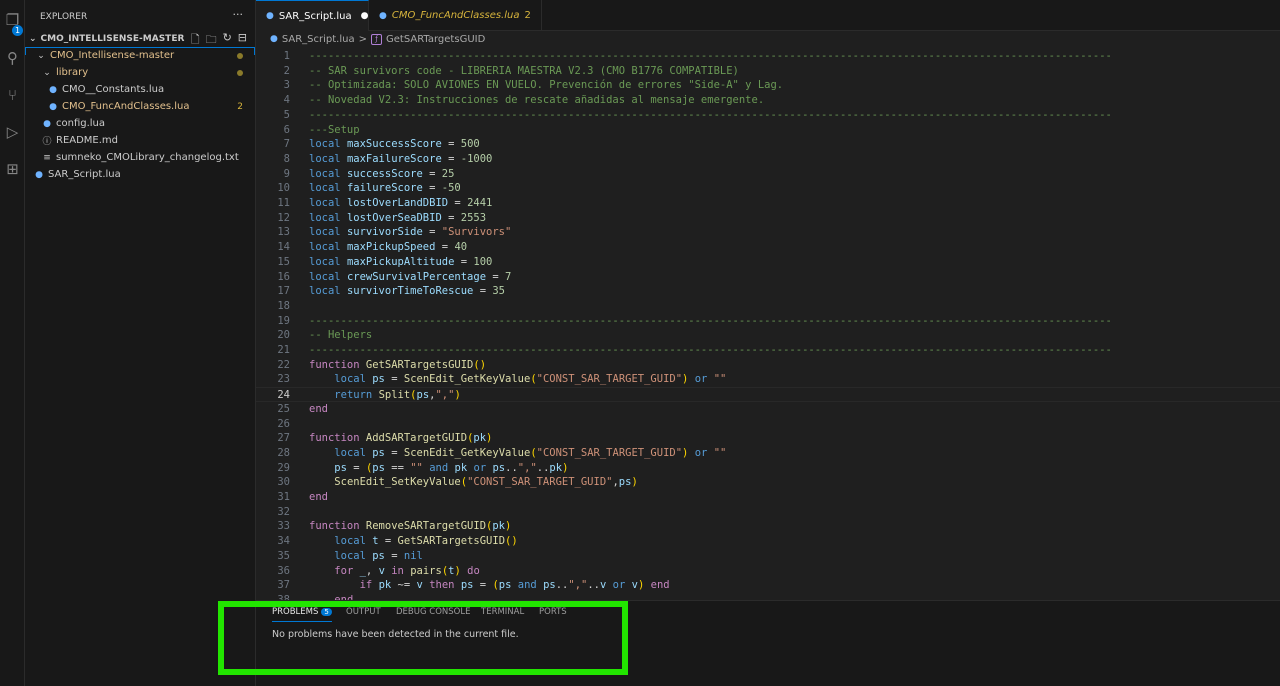 This screenshot has width=1280, height=686. What do you see at coordinates (394, 144) in the screenshot?
I see `code-text: local maxSuccessScore = 500` at bounding box center [394, 144].